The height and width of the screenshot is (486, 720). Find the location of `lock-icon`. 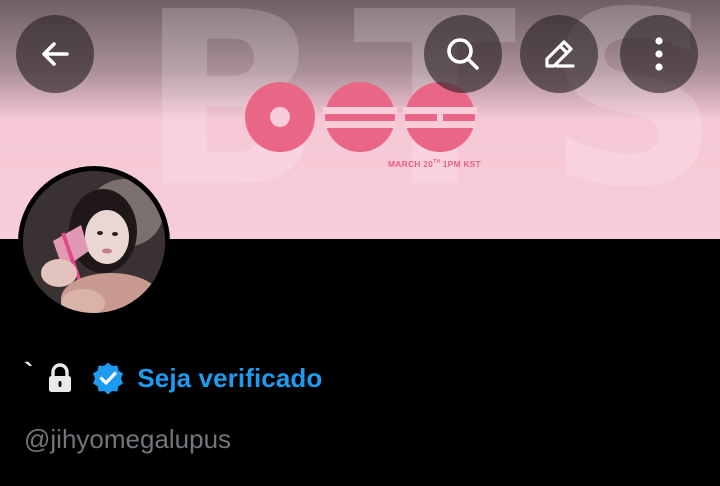

lock-icon is located at coordinates (60, 378).